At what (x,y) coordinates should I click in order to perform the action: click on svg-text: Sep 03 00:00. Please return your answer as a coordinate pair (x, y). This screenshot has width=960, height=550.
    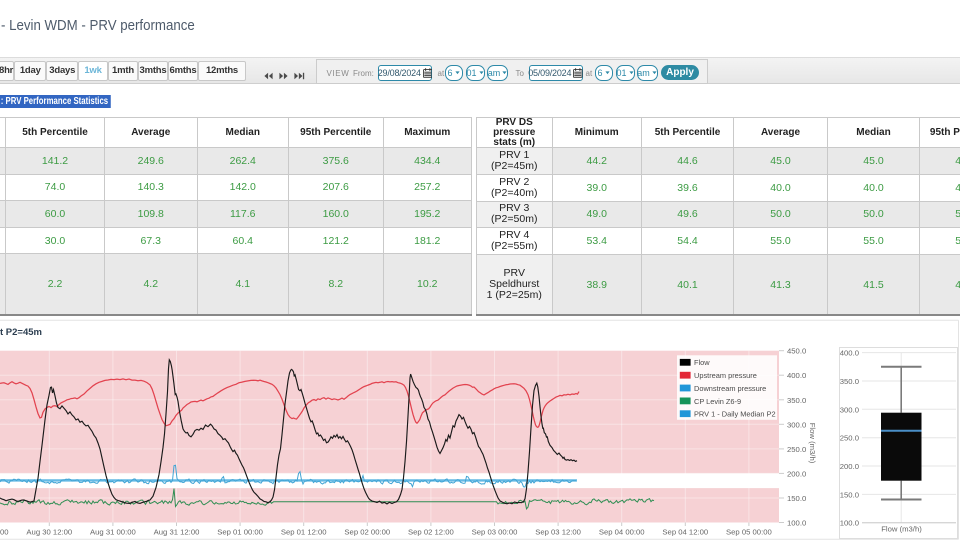
    Looking at the image, I should click on (495, 532).